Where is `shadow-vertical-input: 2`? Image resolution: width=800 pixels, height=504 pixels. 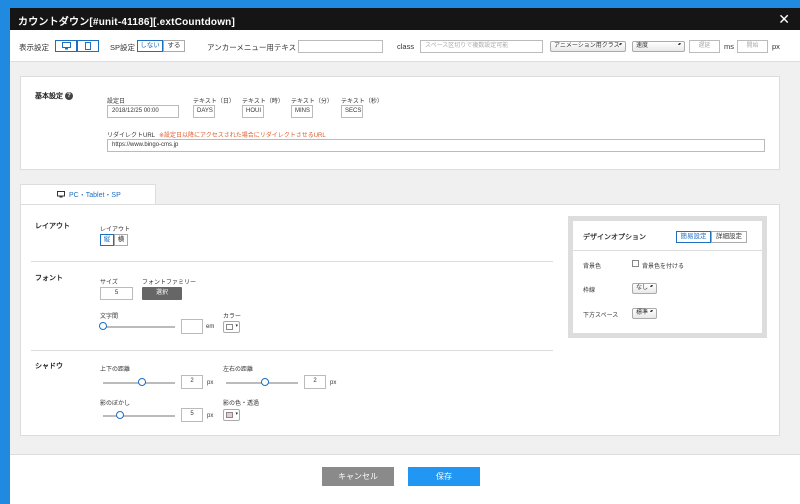
shadow-vertical-input: 2 is located at coordinates (192, 382).